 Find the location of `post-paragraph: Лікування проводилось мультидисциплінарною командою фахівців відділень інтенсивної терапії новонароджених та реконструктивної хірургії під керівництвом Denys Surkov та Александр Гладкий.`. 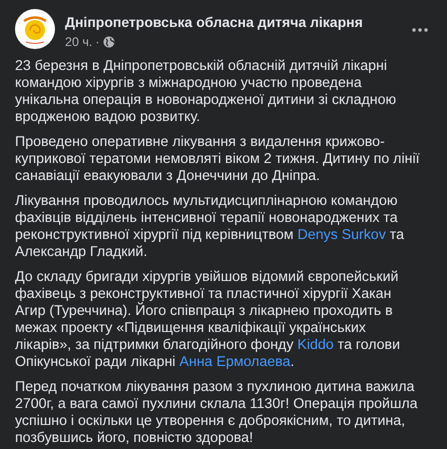

post-paragraph: Лікування проводилось мультидисциплінарною командою фахівців відділень інтенсивної терапії новонароджених та реконструктивної хірургії під керівництвом Denys Surkov та Александр Гладкий. is located at coordinates (210, 227).